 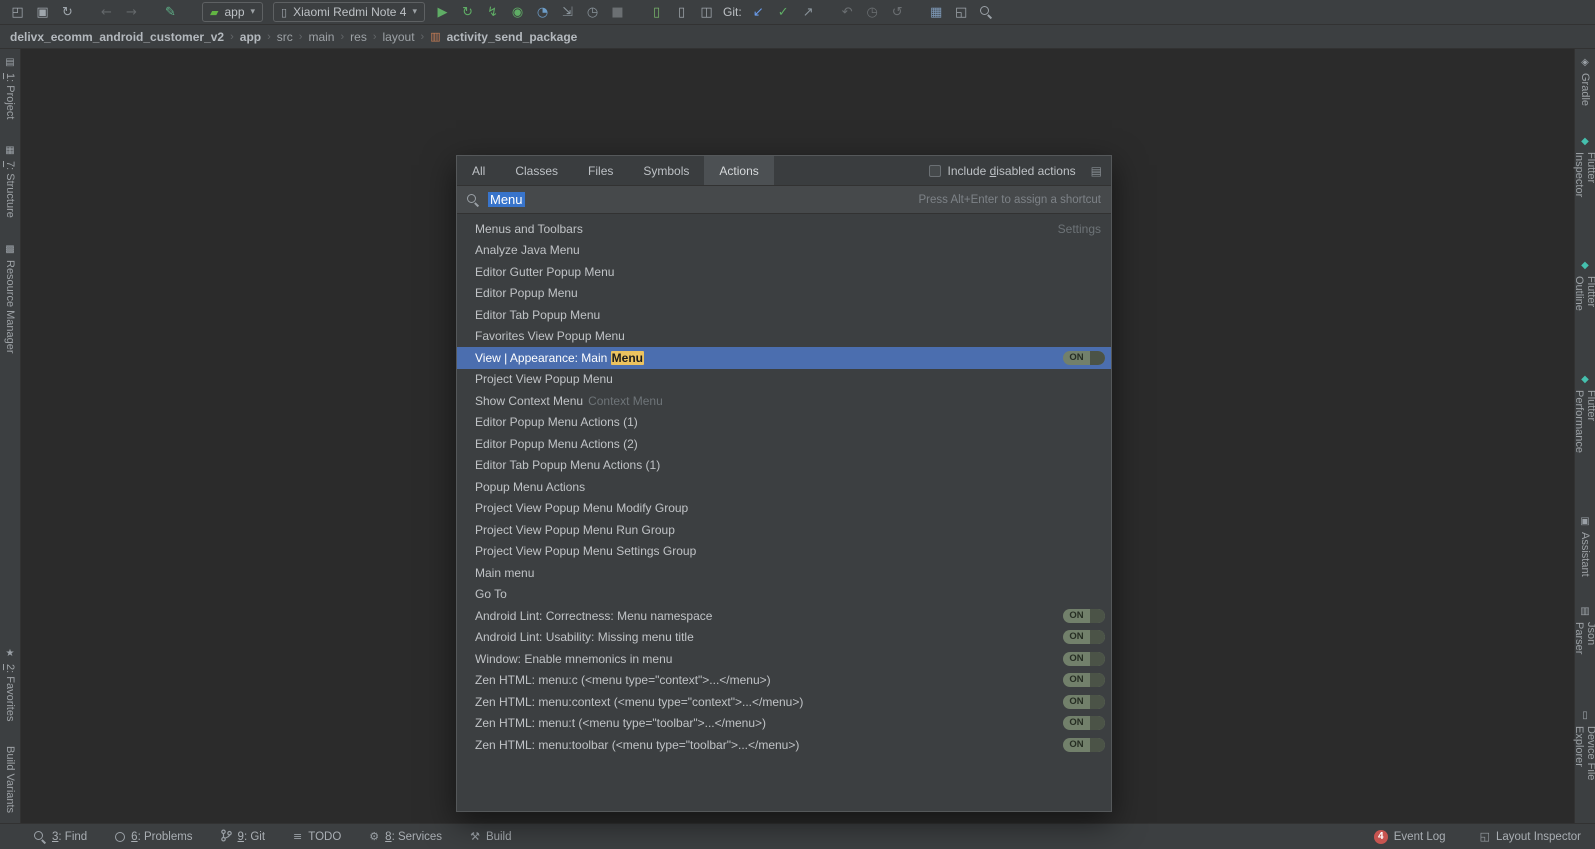 I want to click on result-row: Project View Popup Menu, so click(x=784, y=380).